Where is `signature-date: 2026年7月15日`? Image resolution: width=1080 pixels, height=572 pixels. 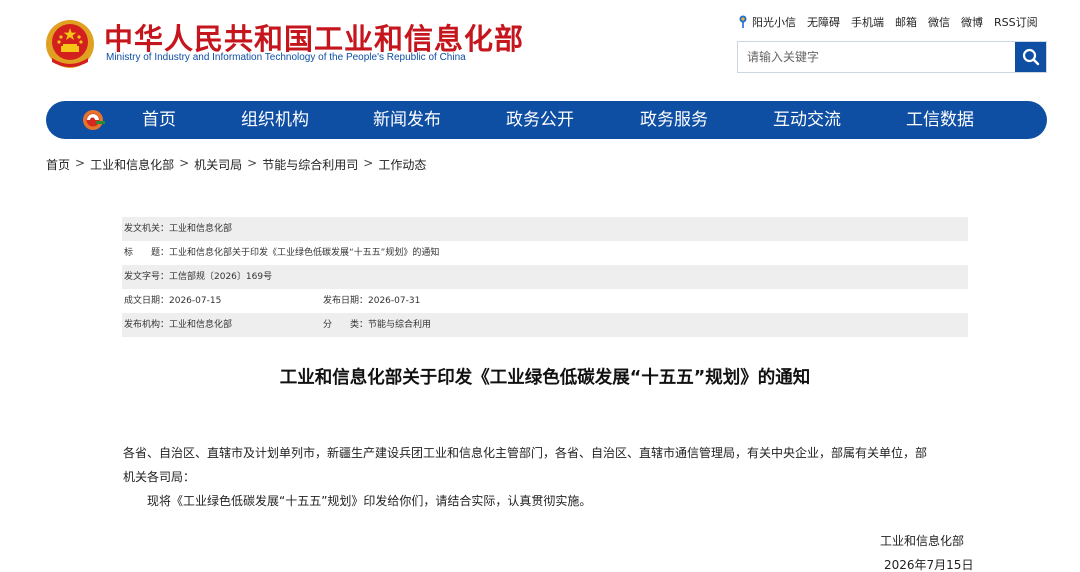 signature-date: 2026年7月15日 is located at coordinates (929, 565).